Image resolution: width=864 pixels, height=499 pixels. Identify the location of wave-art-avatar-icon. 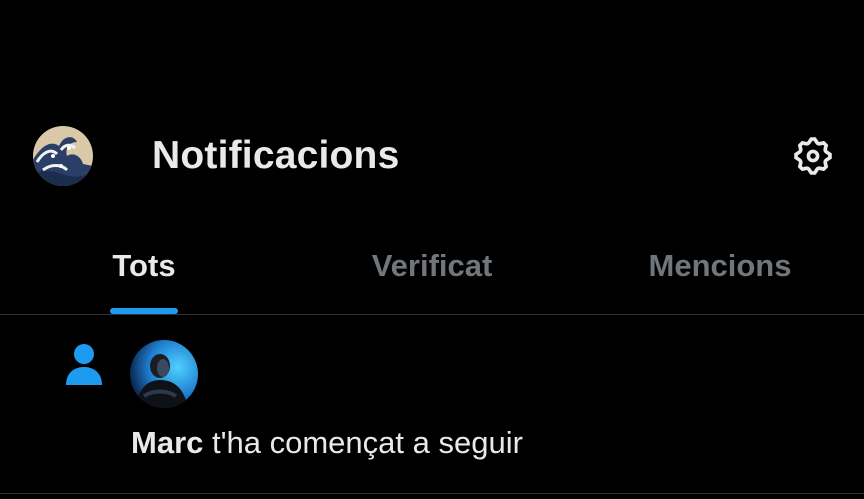
(63, 156).